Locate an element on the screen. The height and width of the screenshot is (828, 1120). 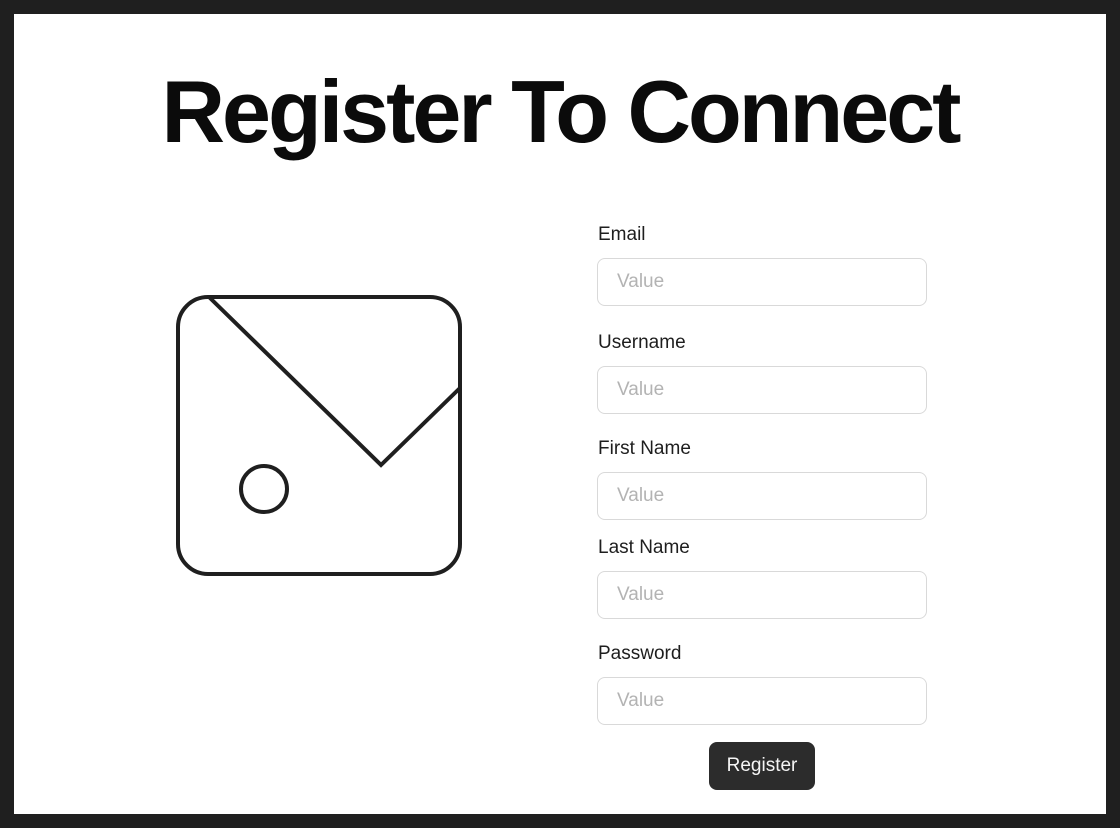
image-placeholder-icon is located at coordinates (319, 435).